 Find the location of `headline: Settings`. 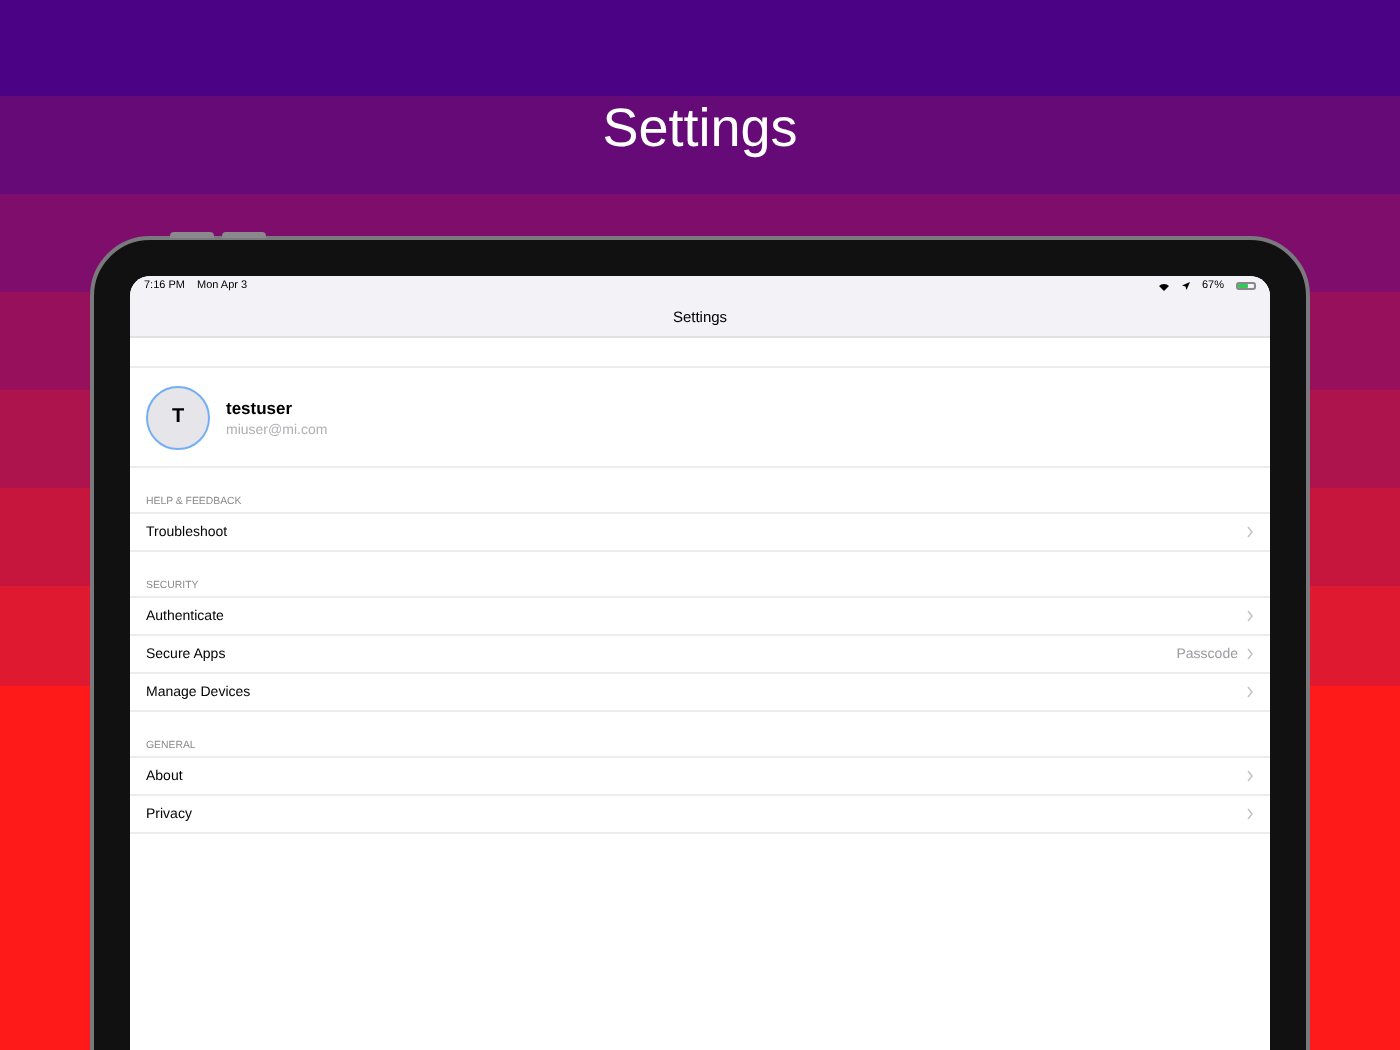

headline: Settings is located at coordinates (700, 128).